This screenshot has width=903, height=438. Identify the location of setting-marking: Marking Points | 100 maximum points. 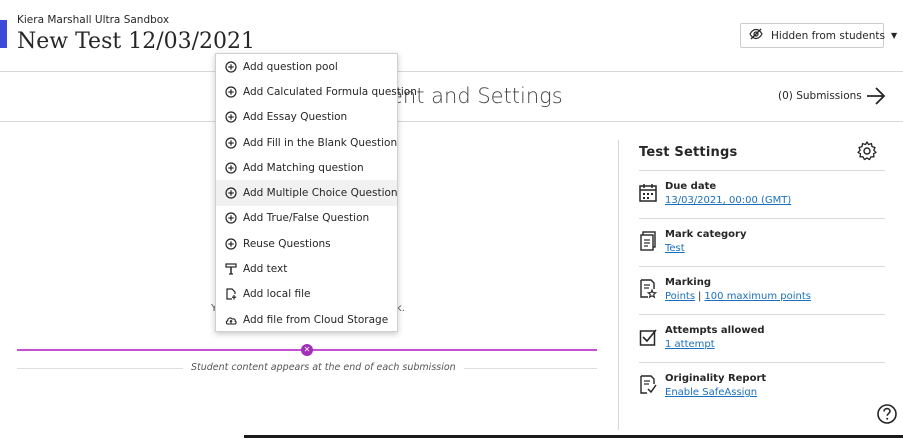
(762, 290).